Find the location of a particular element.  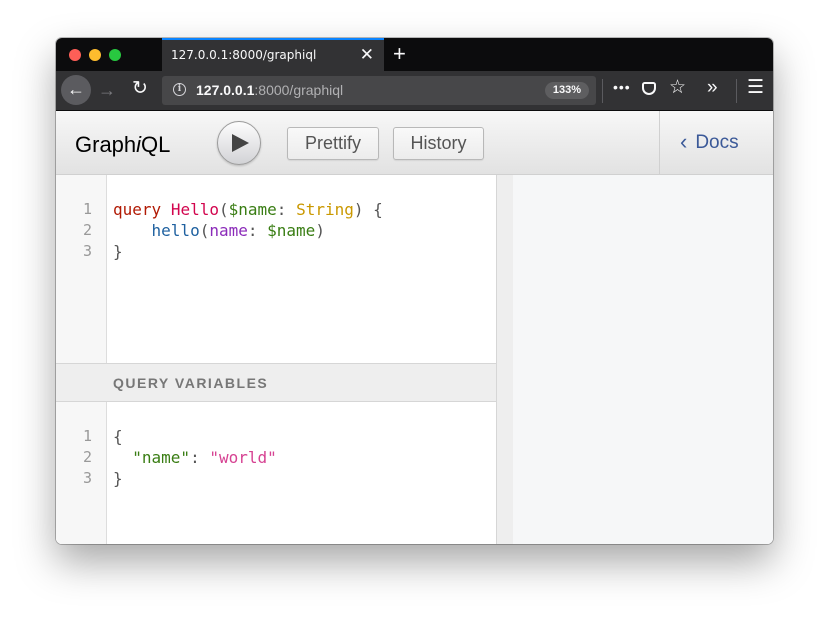

close-window-button is located at coordinates (75, 55).